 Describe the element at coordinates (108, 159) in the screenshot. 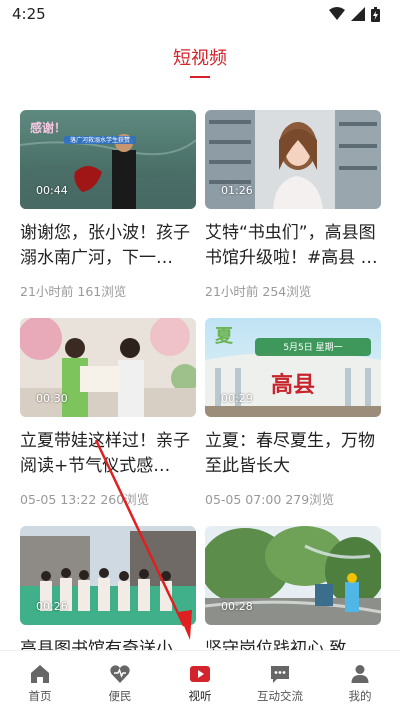

I see `video-thumbnail: 落广河救溺水学生获赞 感谢！ 00:44` at that location.